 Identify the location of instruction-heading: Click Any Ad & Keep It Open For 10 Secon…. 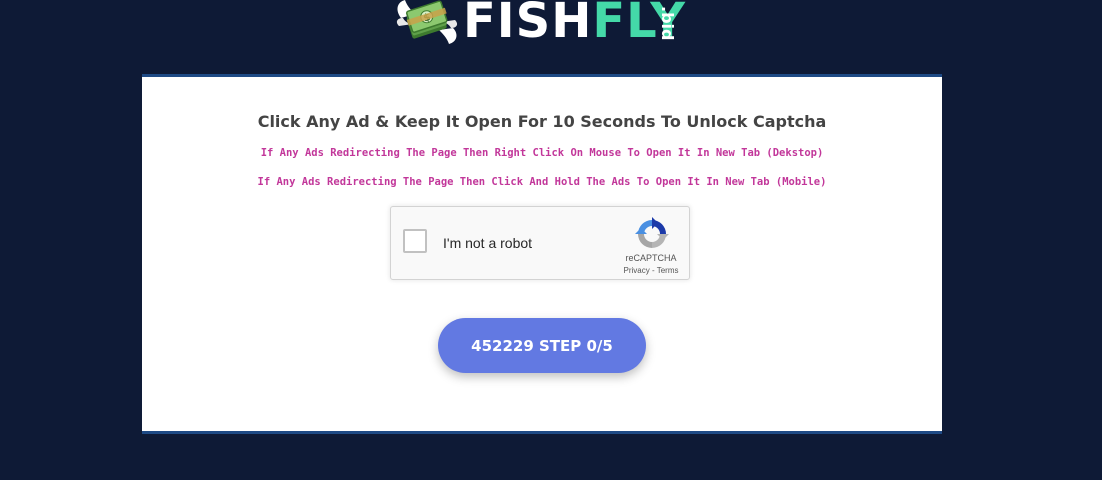
(542, 121).